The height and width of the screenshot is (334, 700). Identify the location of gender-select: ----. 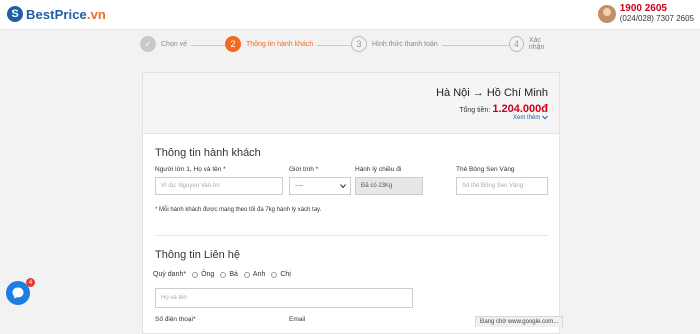
(320, 186).